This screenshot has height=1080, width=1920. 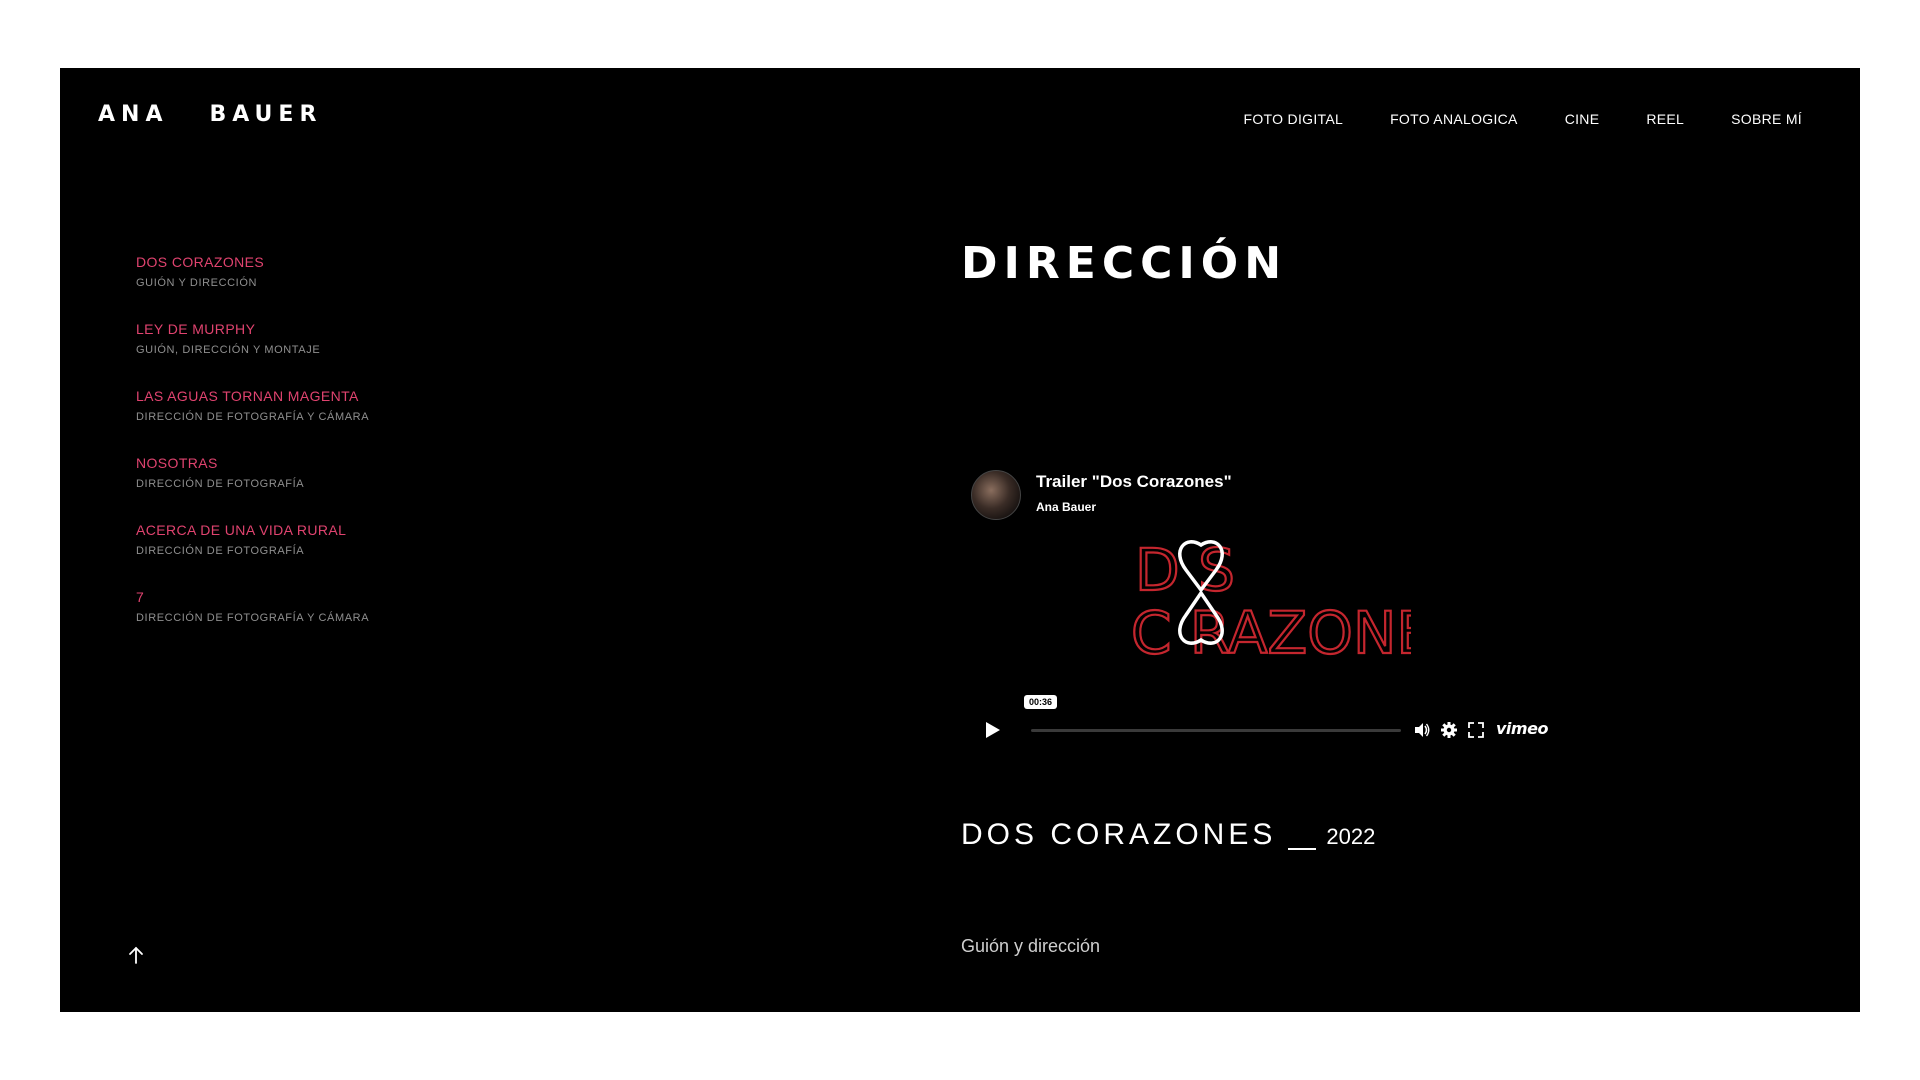 I want to click on poster-text-line2: C RAZONES, so click(x=1271, y=632).